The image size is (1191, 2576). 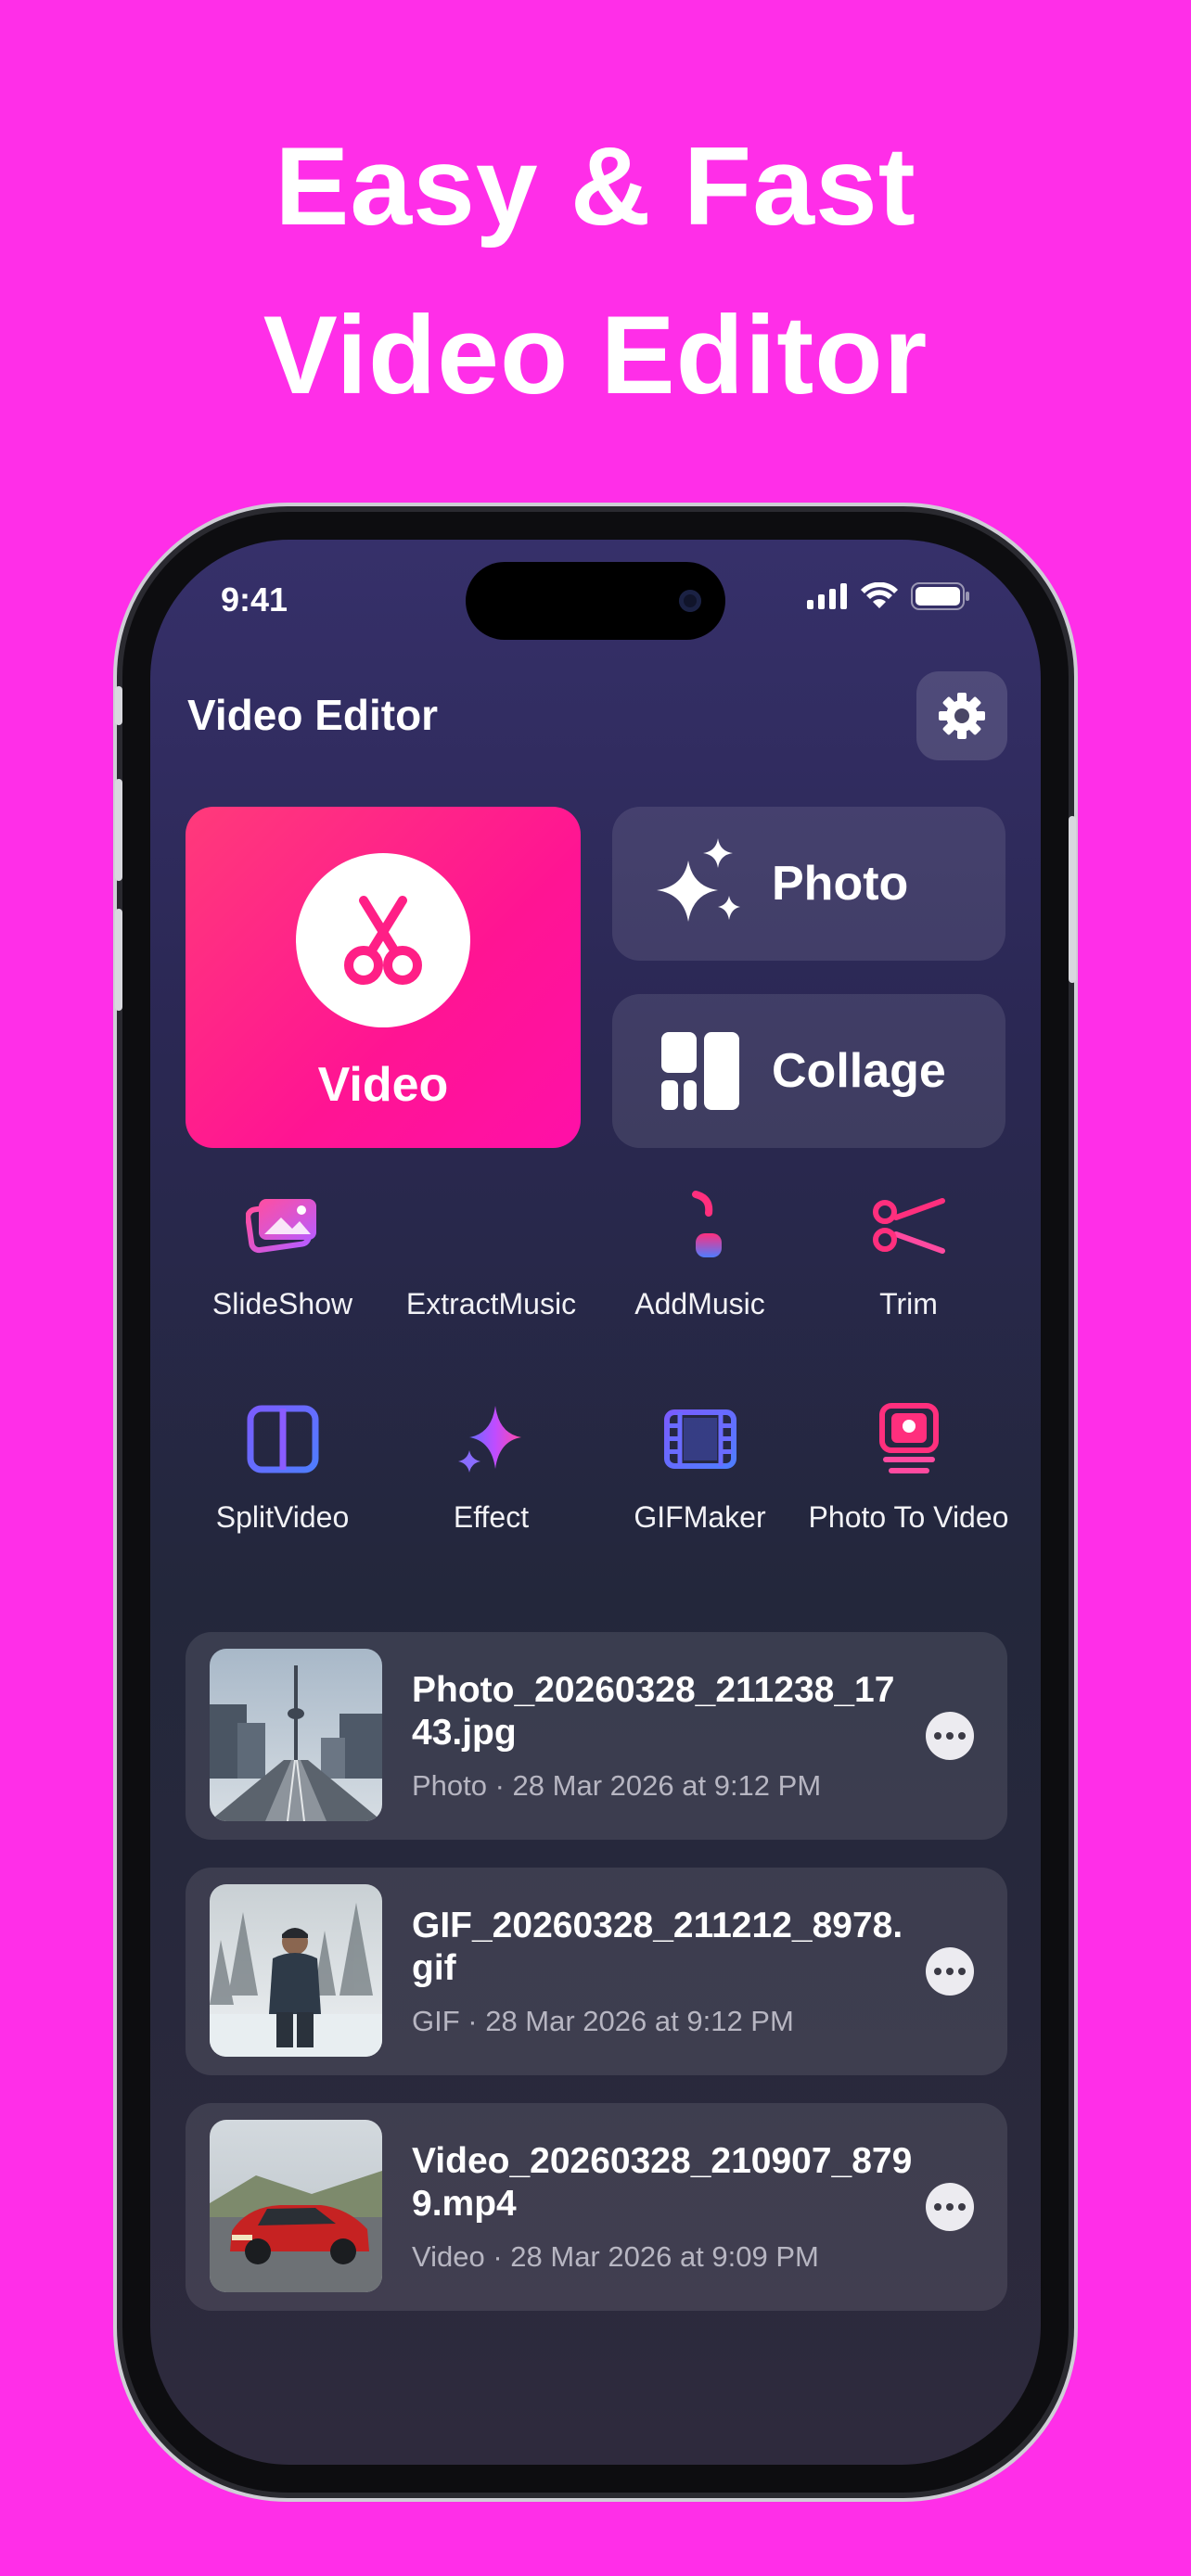 I want to click on signal-icon, so click(x=827, y=596).